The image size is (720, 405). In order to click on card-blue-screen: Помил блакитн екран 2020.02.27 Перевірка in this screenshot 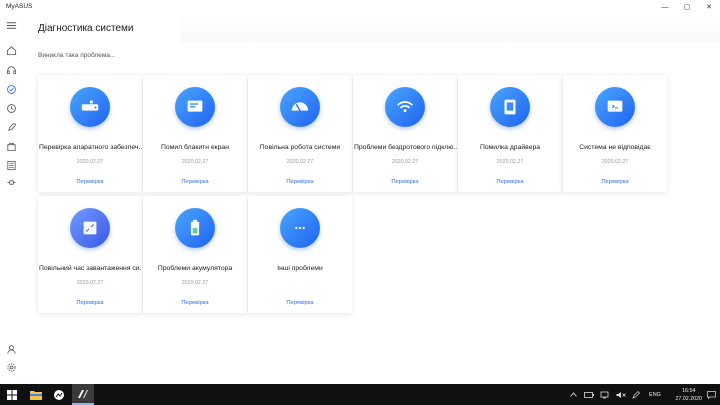, I will do `click(195, 133)`.